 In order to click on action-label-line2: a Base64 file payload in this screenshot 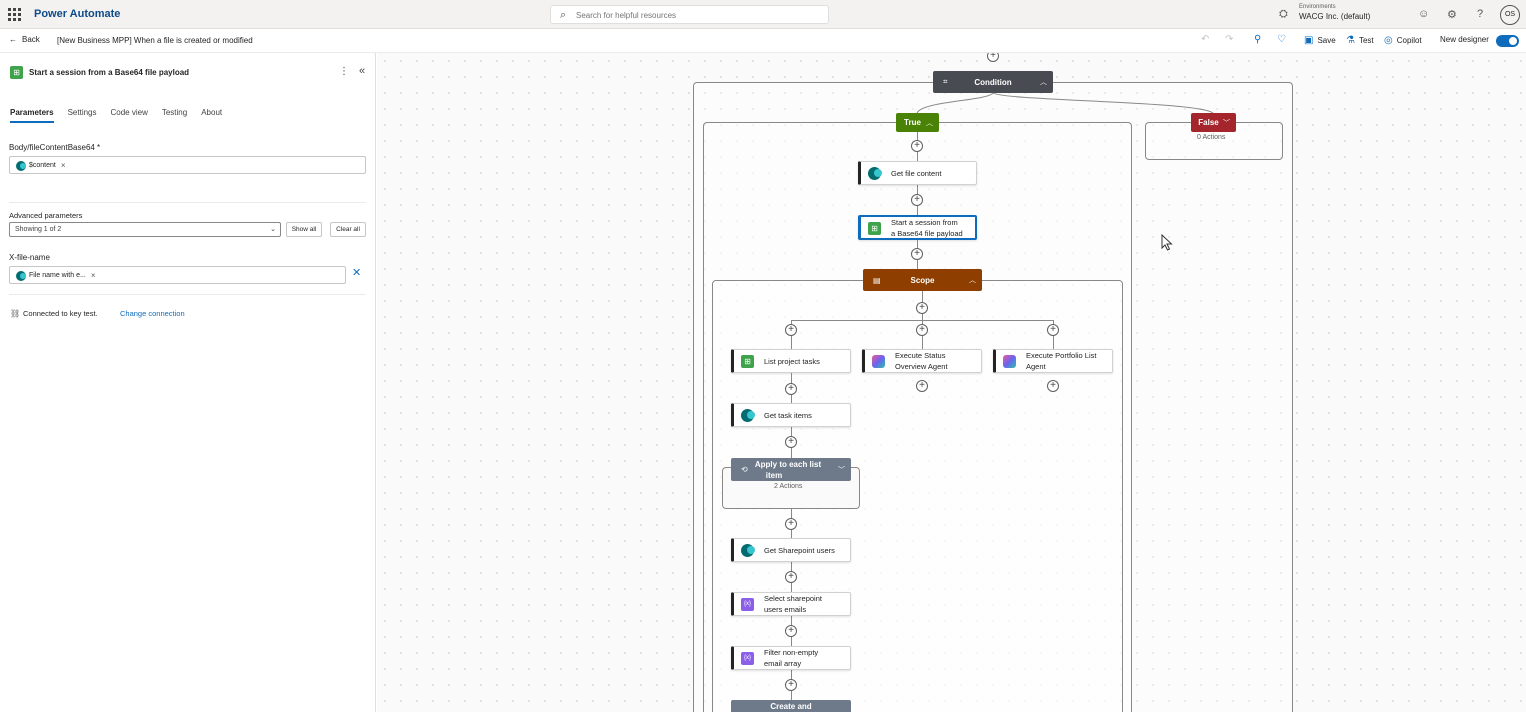, I will do `click(927, 233)`.